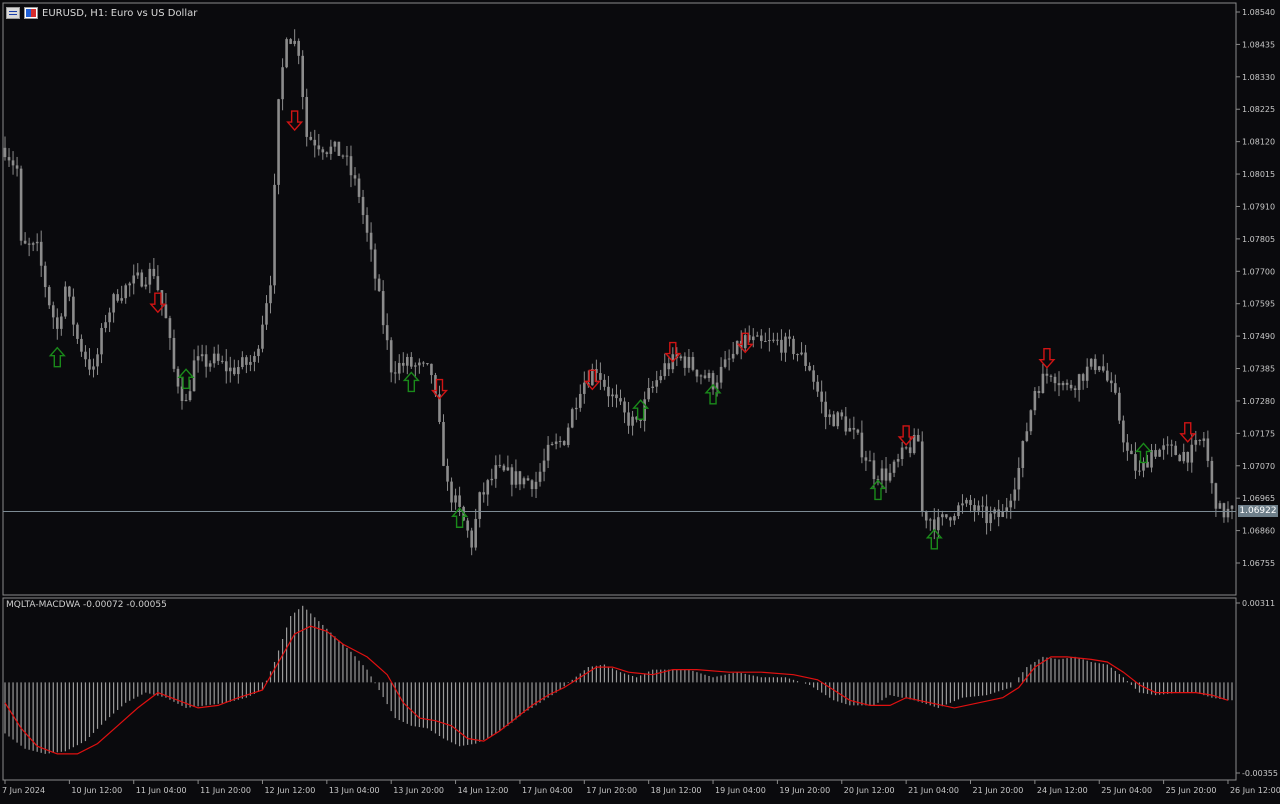  I want to click on time-axis-label: 7 Jun 2024, so click(23, 790).